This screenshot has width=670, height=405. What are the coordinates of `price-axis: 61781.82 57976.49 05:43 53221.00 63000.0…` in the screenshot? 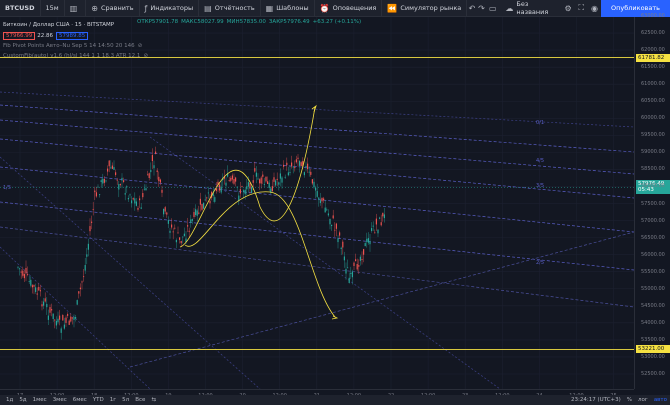 It's located at (652, 201).